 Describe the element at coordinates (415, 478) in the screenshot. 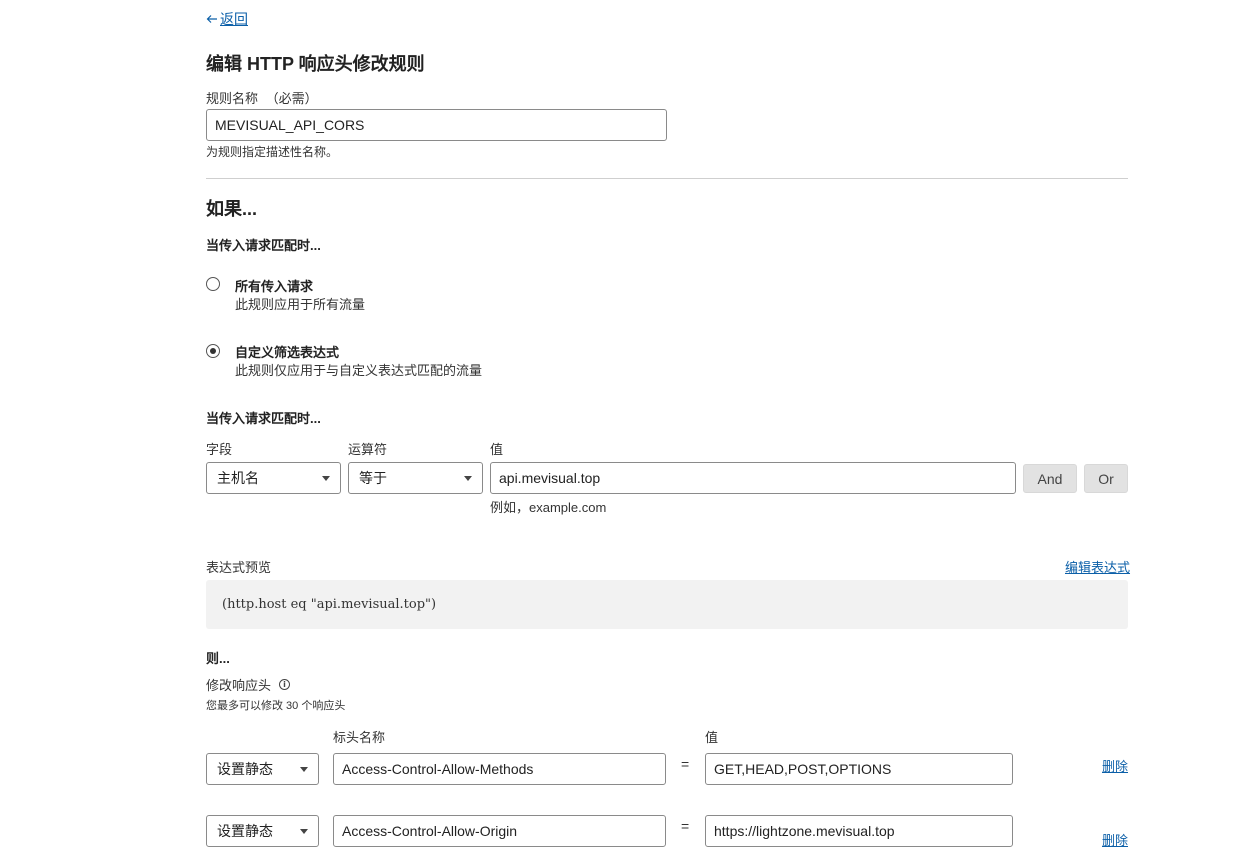

I see `operator-select: 等于` at that location.